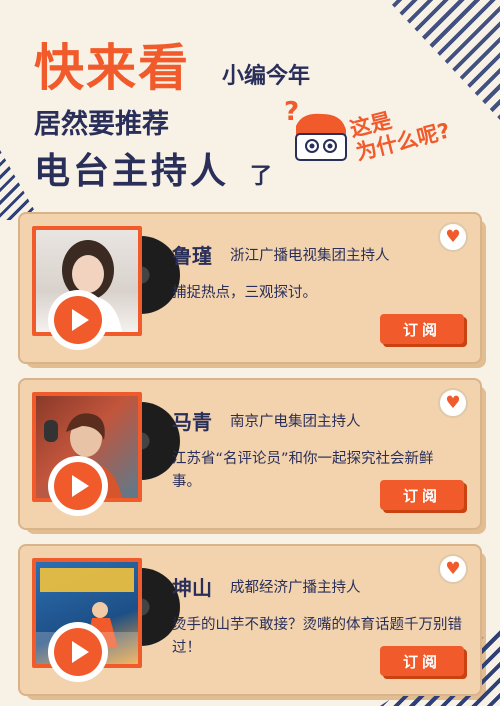 The image size is (500, 706). What do you see at coordinates (192, 422) in the screenshot?
I see `host-name: 马青` at bounding box center [192, 422].